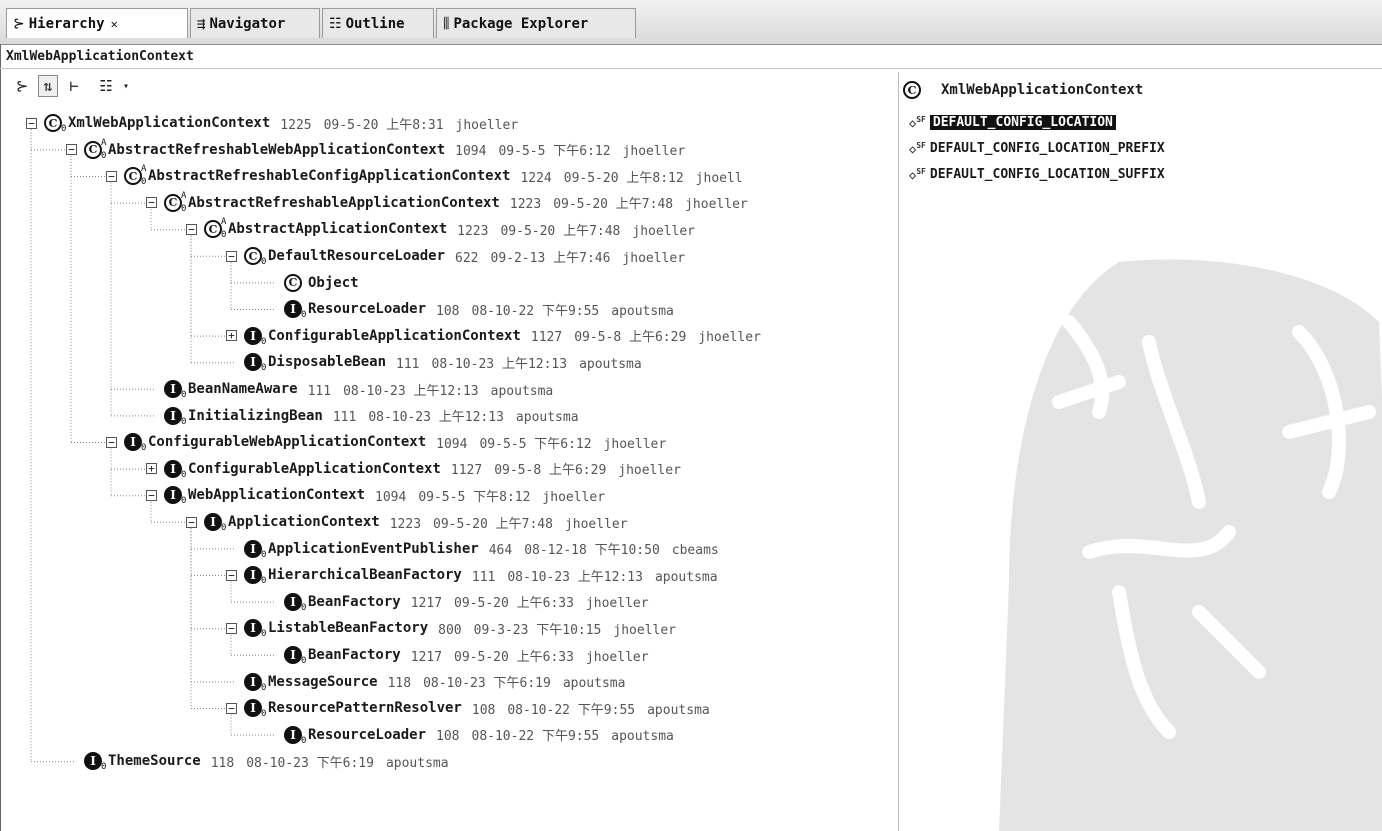 The image size is (1382, 831). Describe the element at coordinates (500, 551) in the screenshot. I see `revision-number: 464` at that location.